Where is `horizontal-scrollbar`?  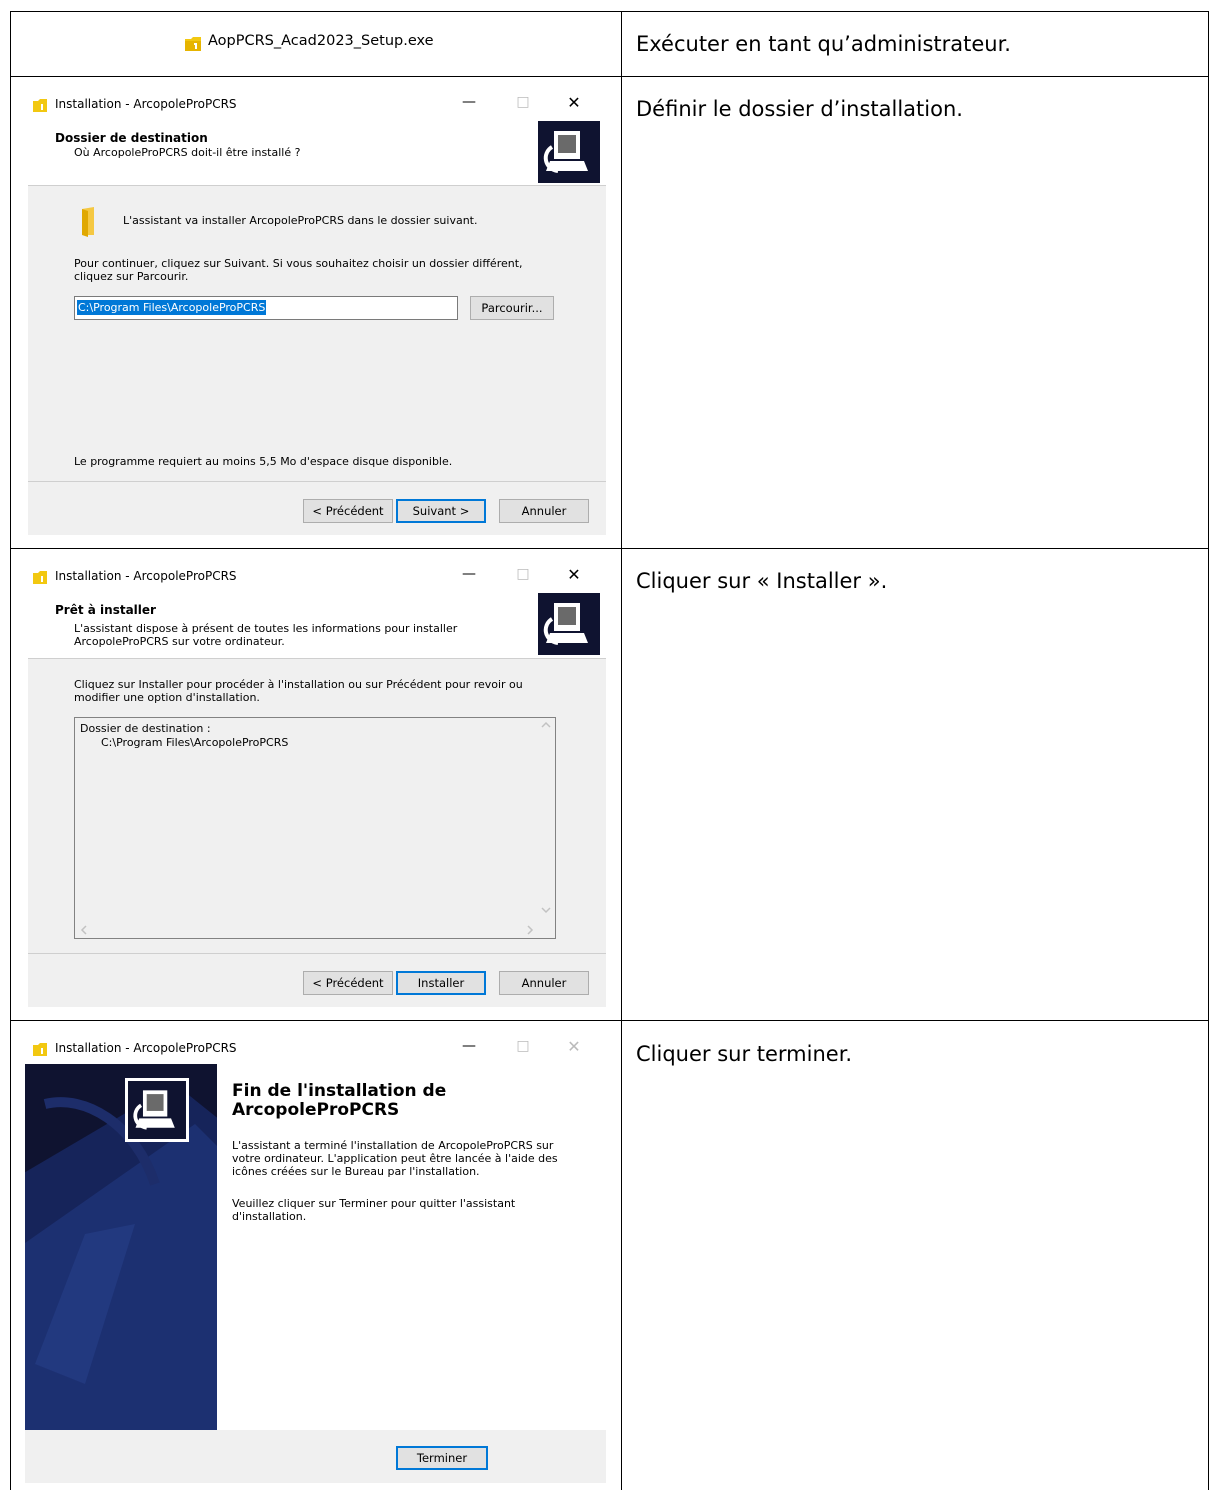
horizontal-scrollbar is located at coordinates (306, 929).